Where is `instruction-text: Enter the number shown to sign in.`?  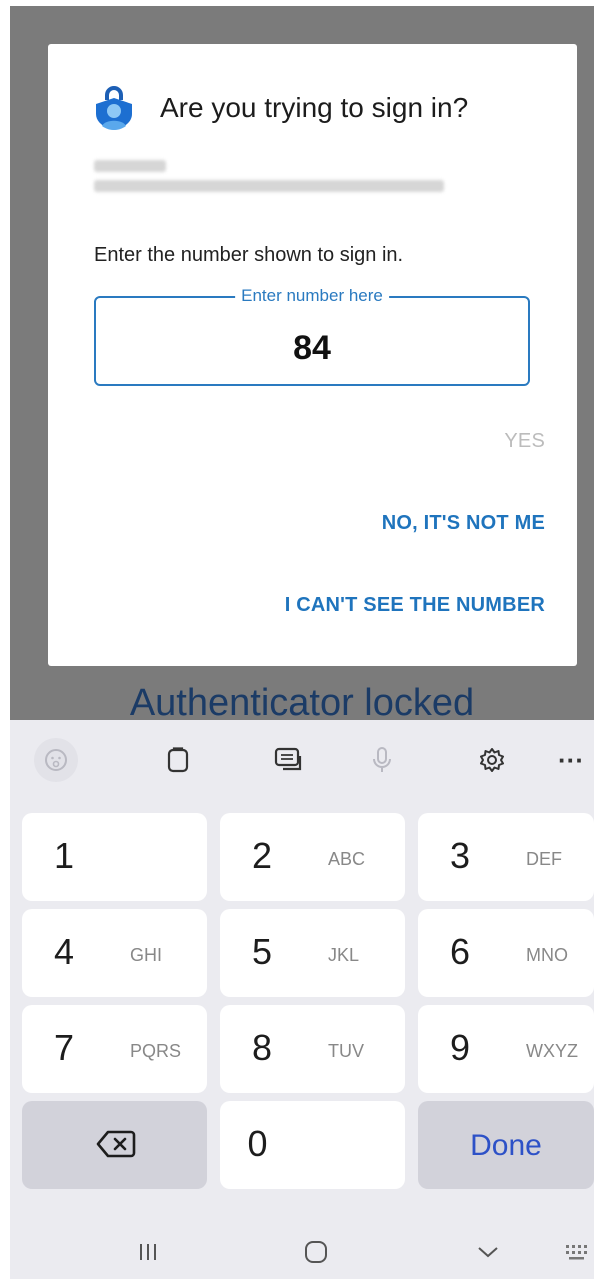 instruction-text: Enter the number shown to sign in. is located at coordinates (249, 255).